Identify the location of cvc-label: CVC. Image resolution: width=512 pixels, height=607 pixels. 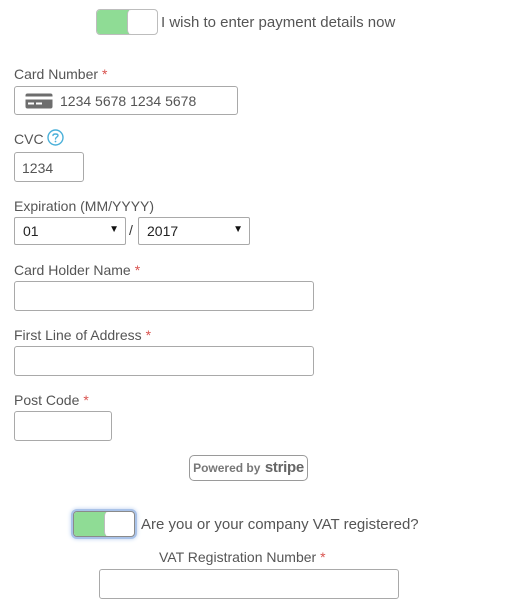
(29, 139).